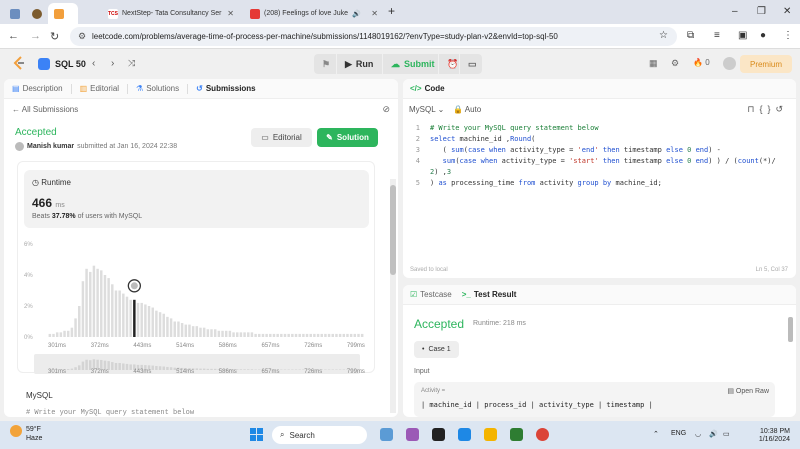  What do you see at coordinates (112, 63) in the screenshot?
I see `chevron-right-icon: ›` at bounding box center [112, 63].